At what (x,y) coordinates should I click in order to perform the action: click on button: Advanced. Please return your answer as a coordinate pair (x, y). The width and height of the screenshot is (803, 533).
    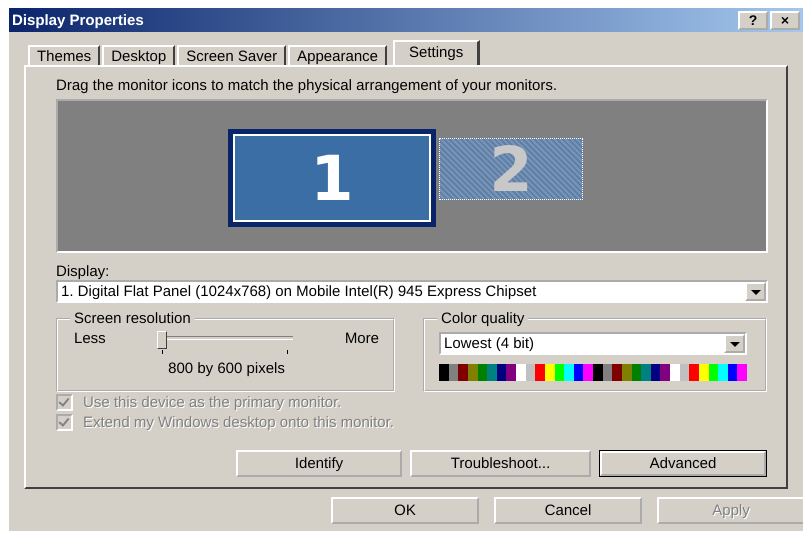
    Looking at the image, I should click on (683, 463).